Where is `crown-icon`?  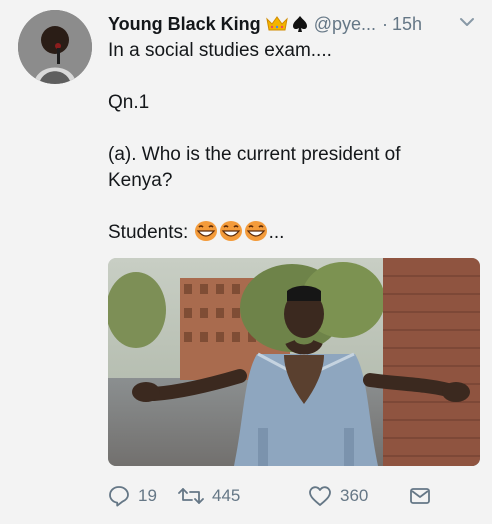 crown-icon is located at coordinates (276, 23).